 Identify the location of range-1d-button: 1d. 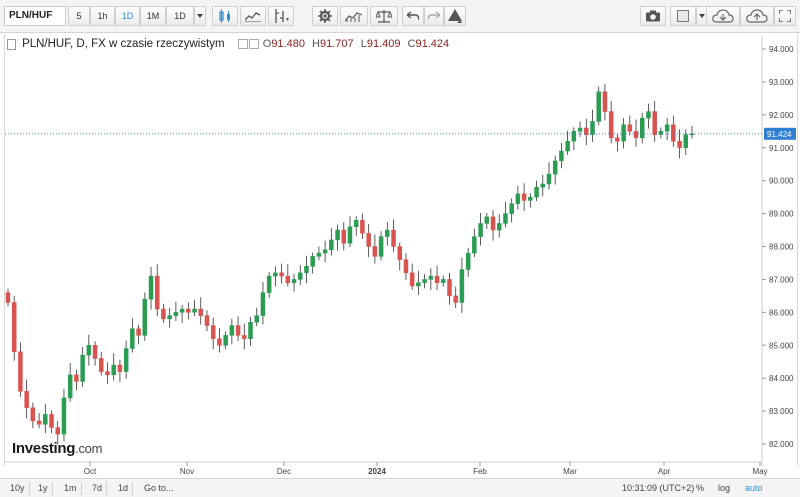
(124, 488).